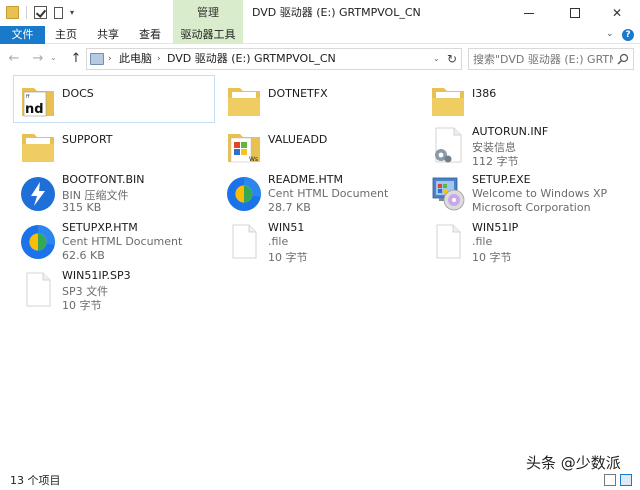 Image resolution: width=640 pixels, height=490 pixels. Describe the element at coordinates (66, 35) in the screenshot. I see `tab-home: 主页` at that location.